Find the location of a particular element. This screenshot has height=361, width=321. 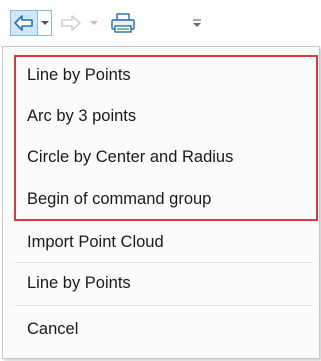

print-button is located at coordinates (123, 23).